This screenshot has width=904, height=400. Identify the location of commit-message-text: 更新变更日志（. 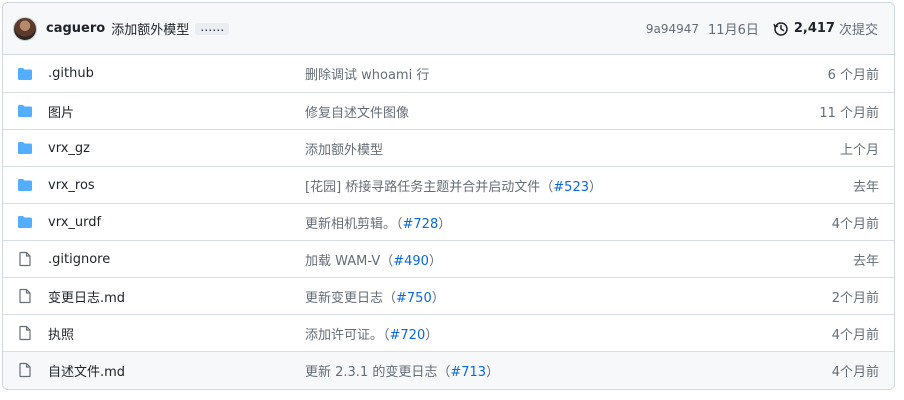
(351, 298).